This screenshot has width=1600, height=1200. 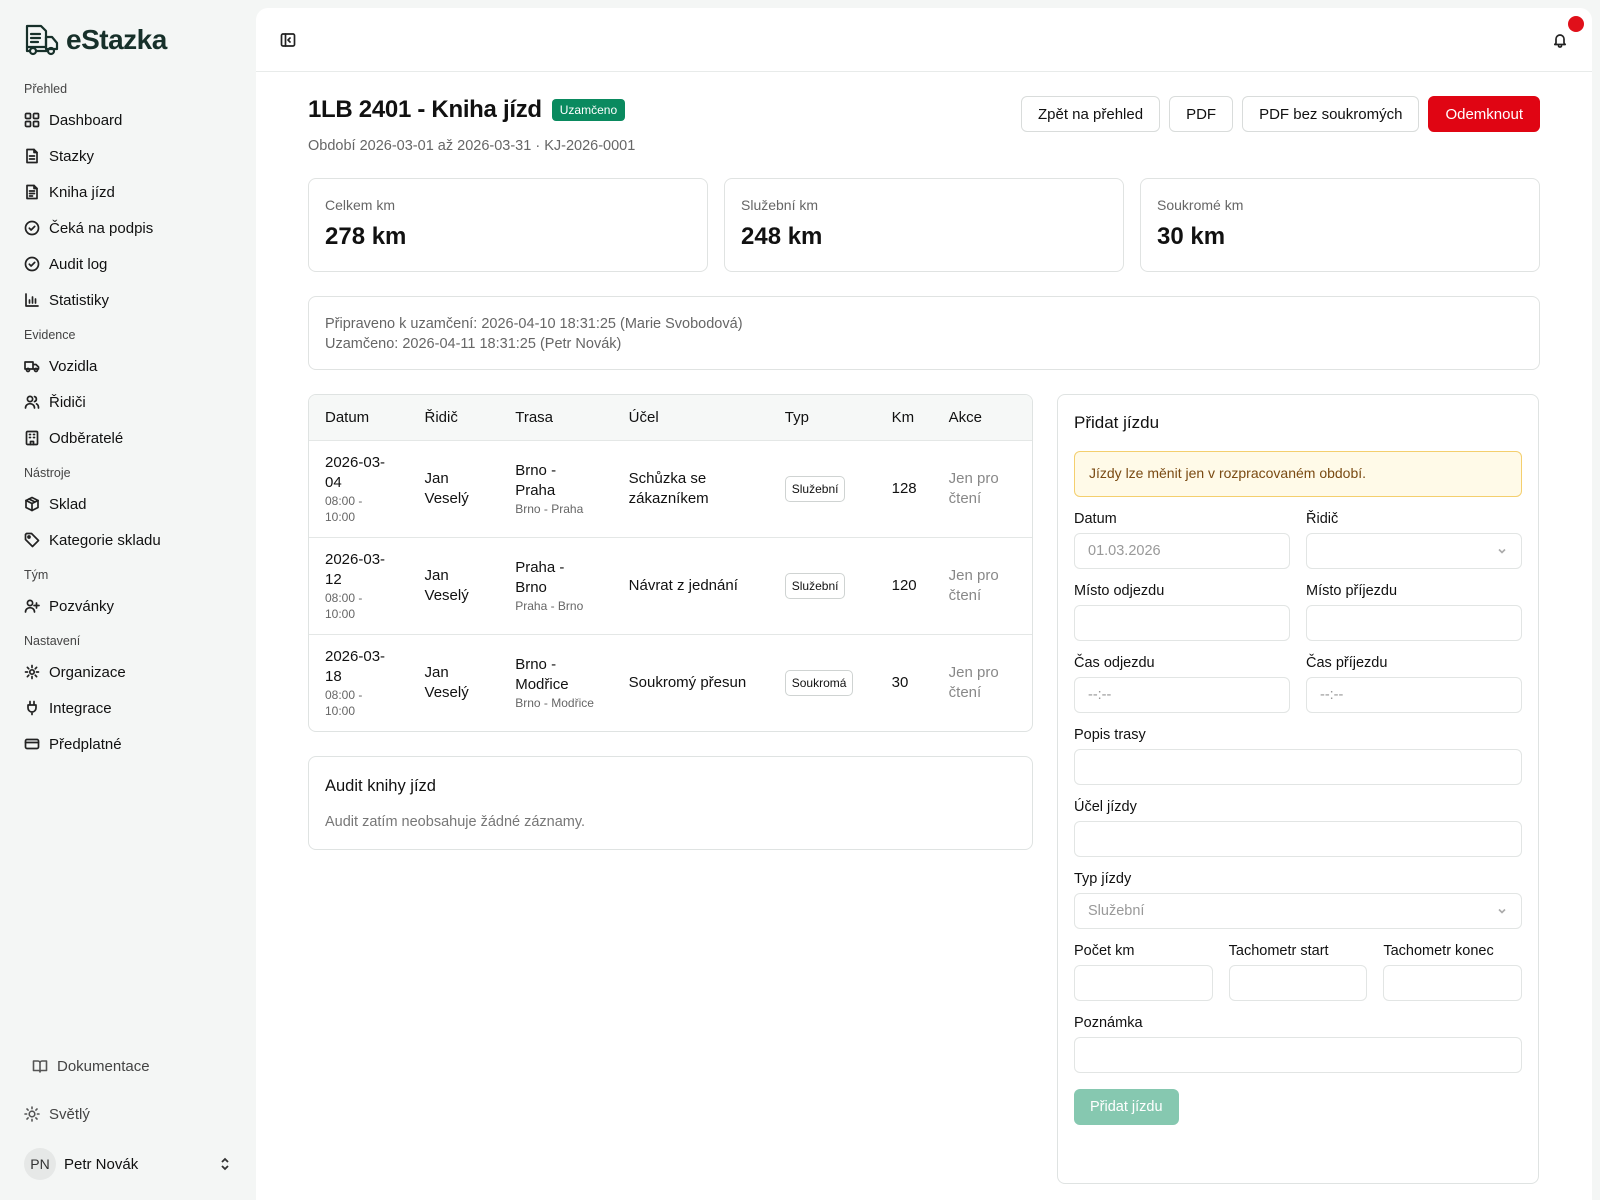 What do you see at coordinates (549, 605) in the screenshot?
I see `trip-route-sub: Praha - Brno` at bounding box center [549, 605].